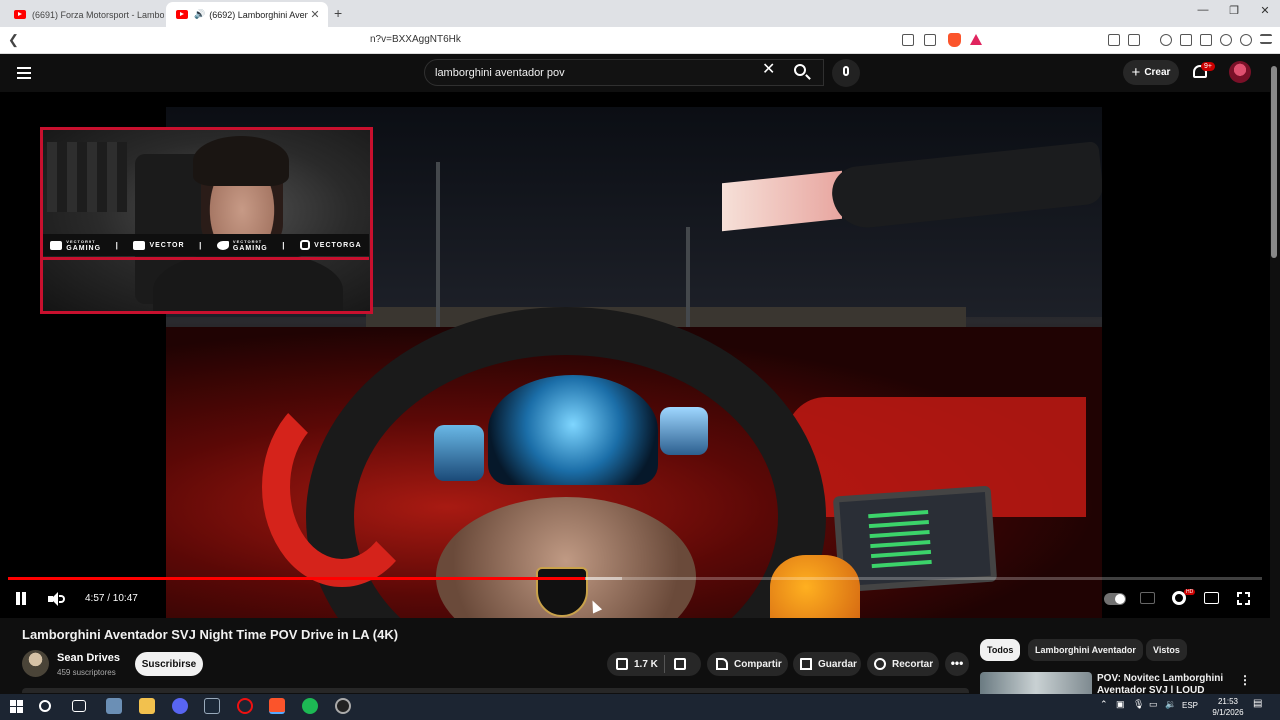 This screenshot has width=1280, height=720. I want to click on subscriber-count: 459 suscriptores, so click(86, 672).